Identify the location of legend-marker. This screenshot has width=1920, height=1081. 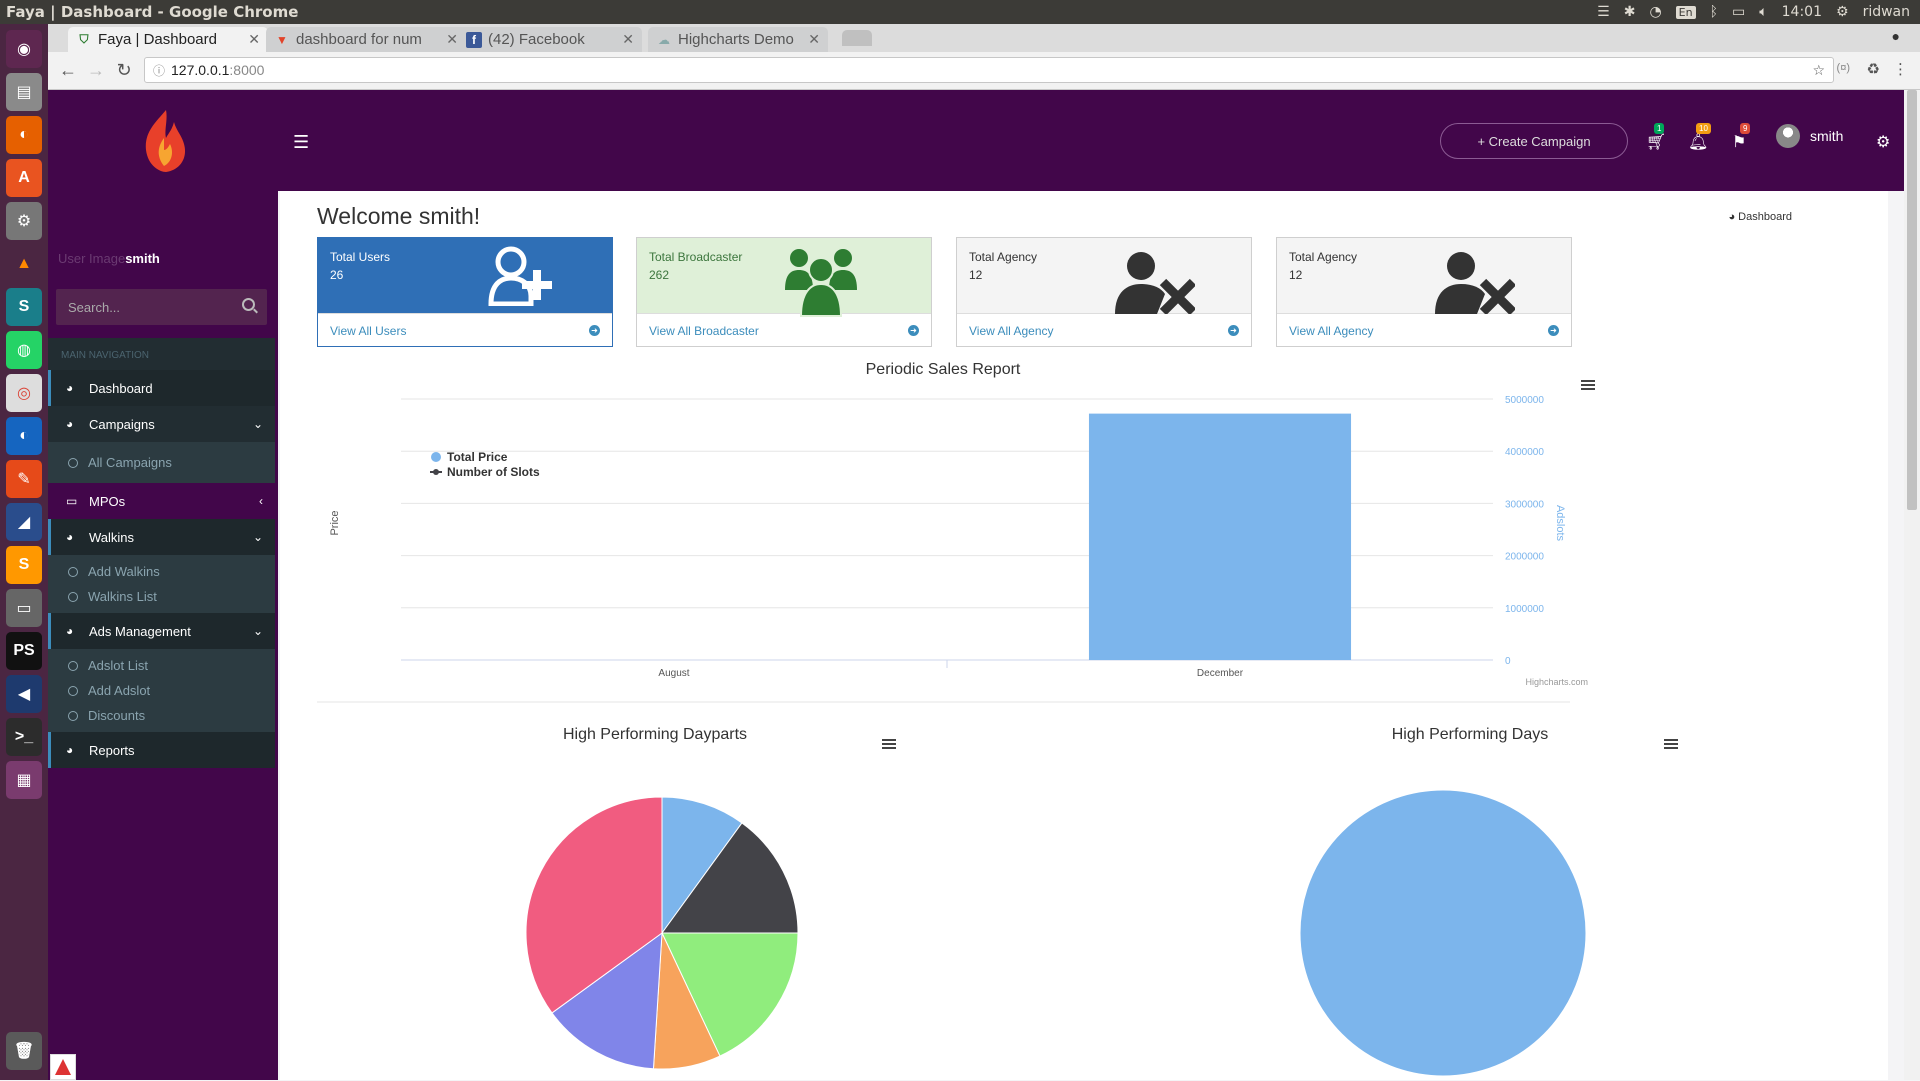
(436, 472).